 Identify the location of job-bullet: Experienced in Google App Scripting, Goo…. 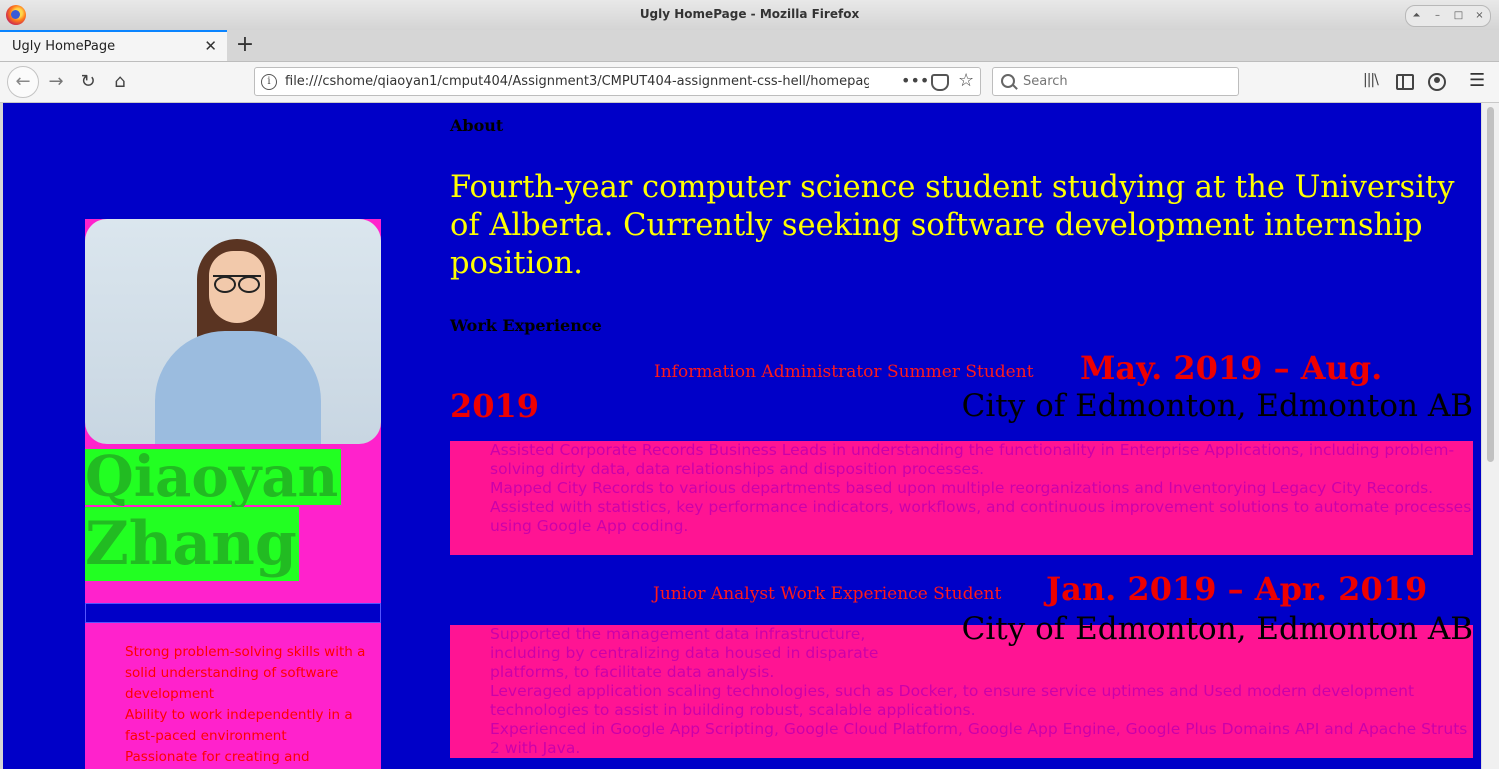
(979, 738).